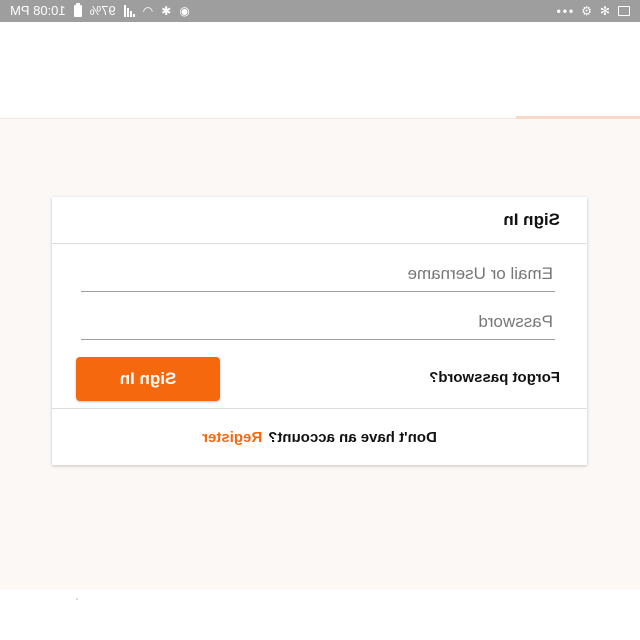 The width and height of the screenshot is (640, 640). Describe the element at coordinates (319, 378) in the screenshot. I see `actions-row: Forgot password? Sign In` at that location.